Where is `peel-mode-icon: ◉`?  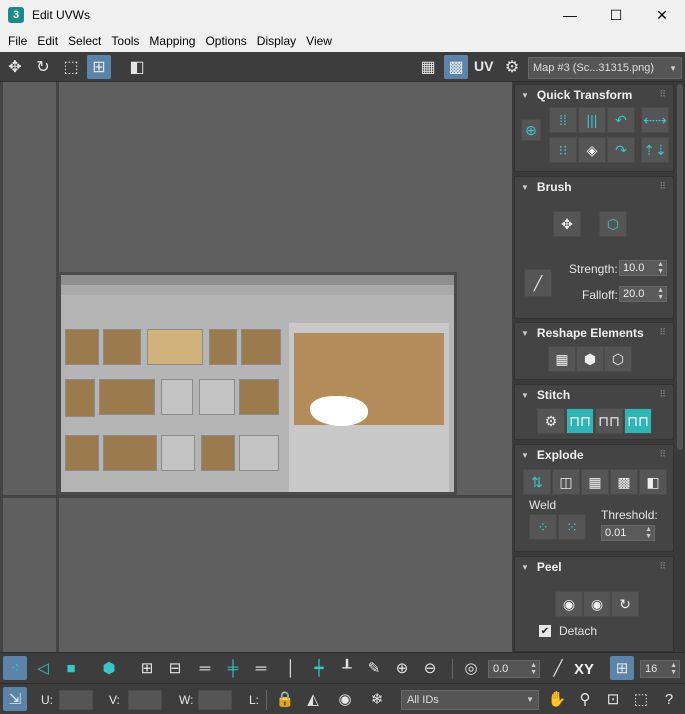
peel-mode-icon: ◉ is located at coordinates (597, 604).